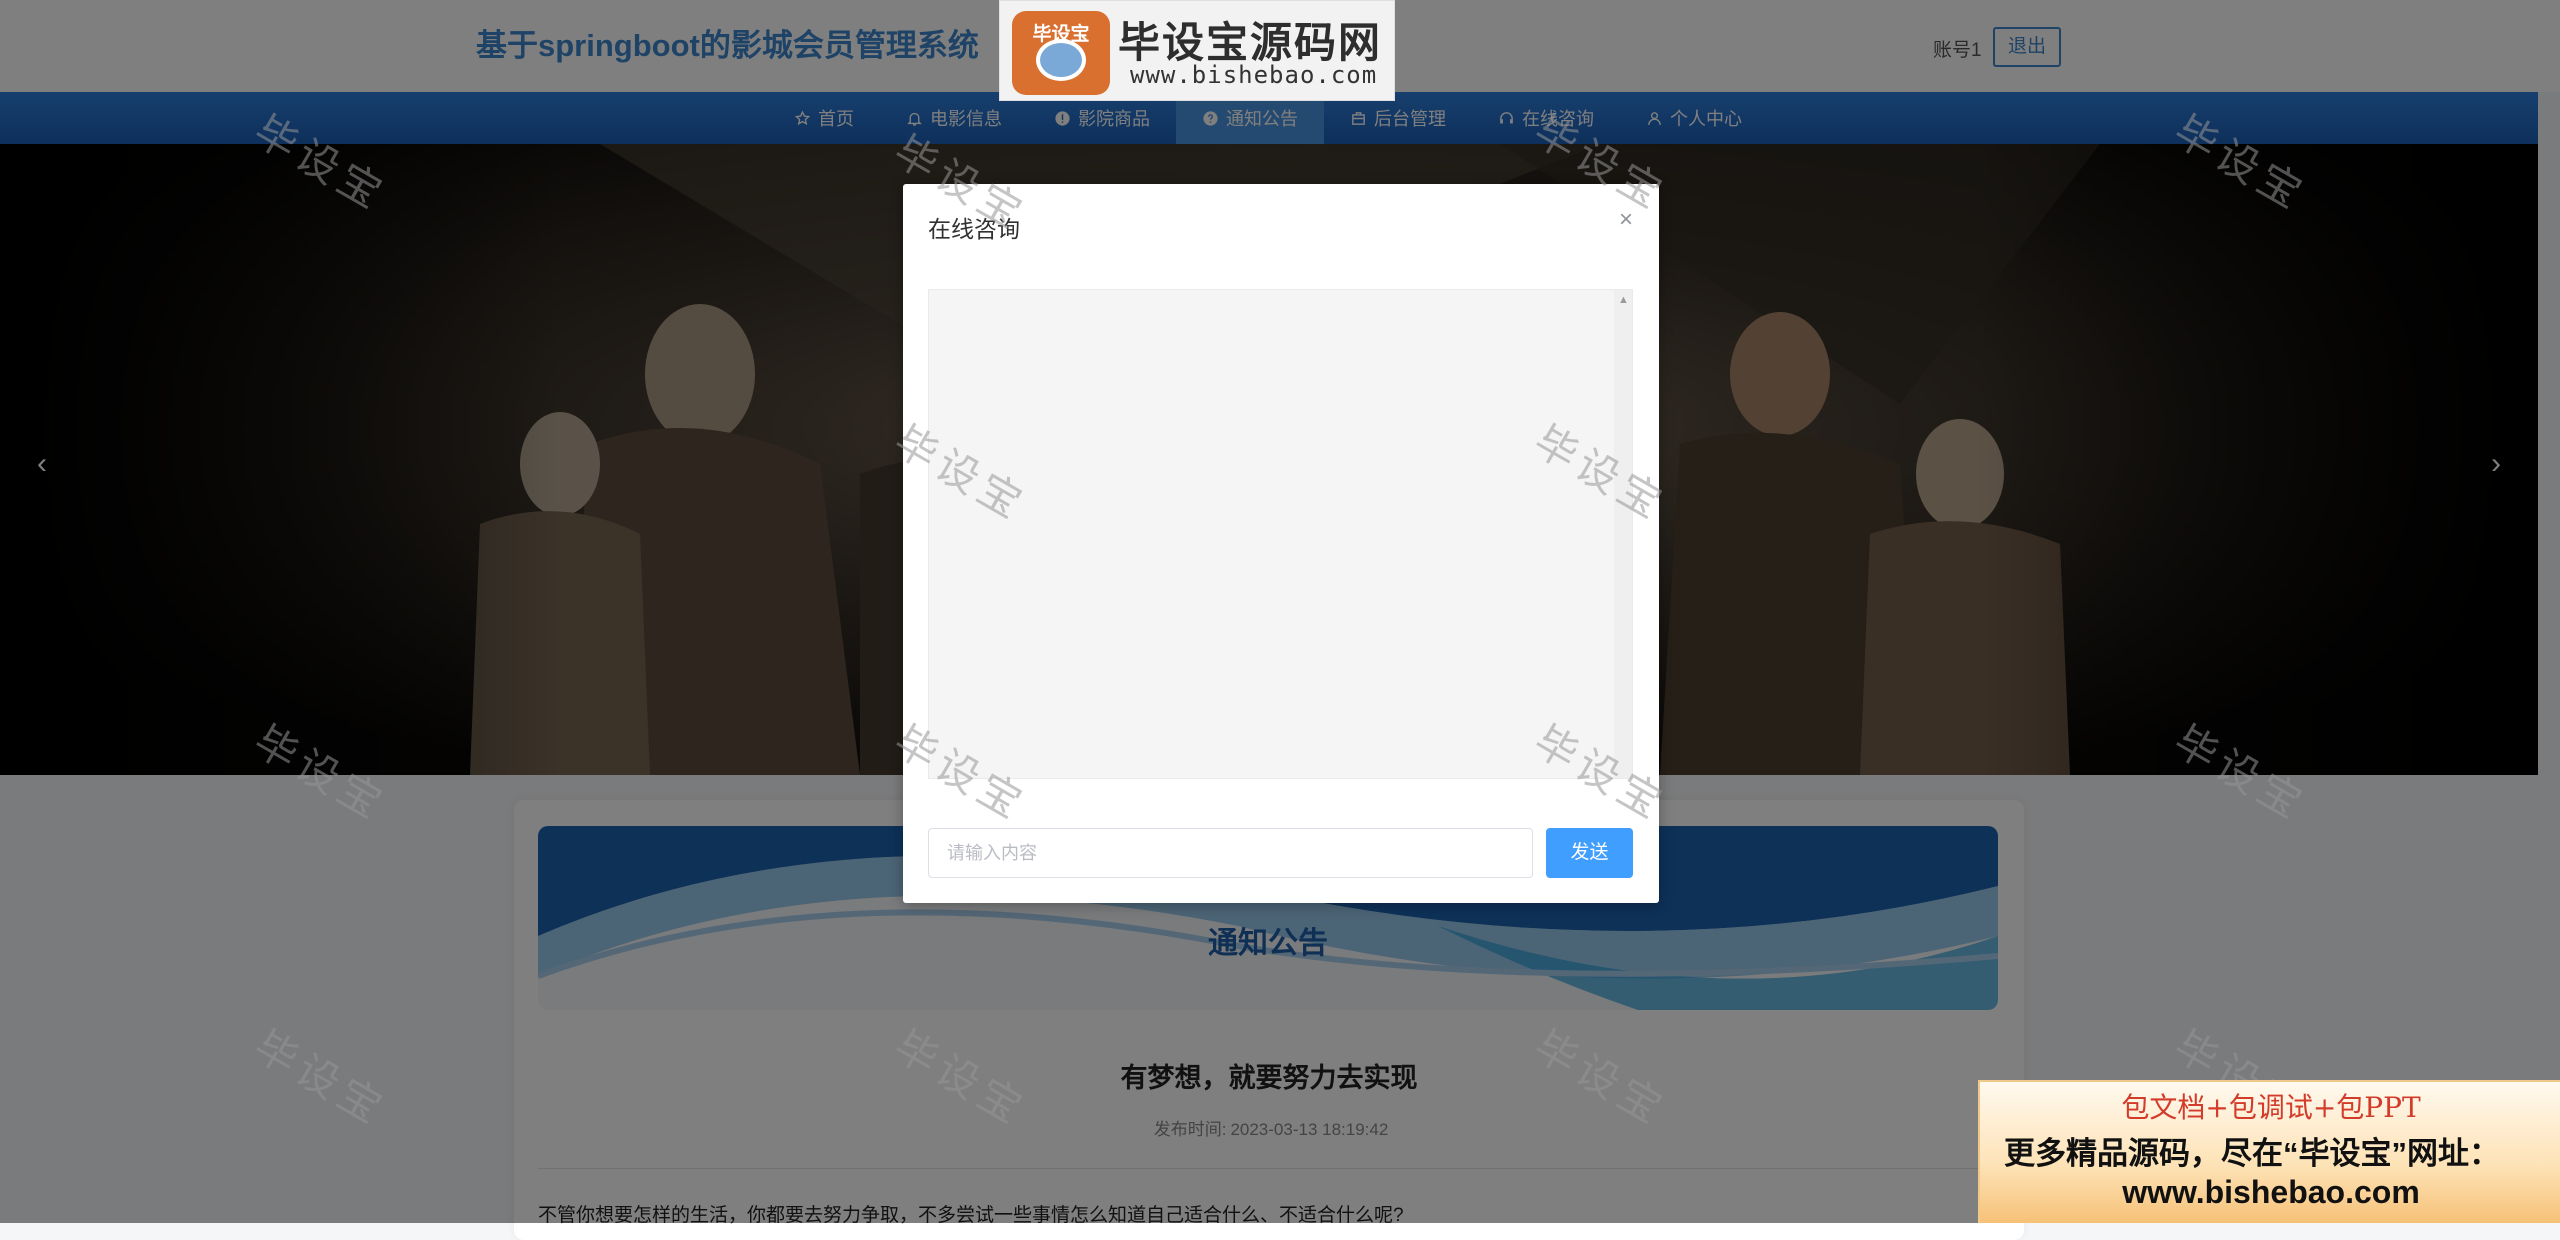  I want to click on promo-line-1: 包文档+包调试+包PPT, so click(2271, 1107).